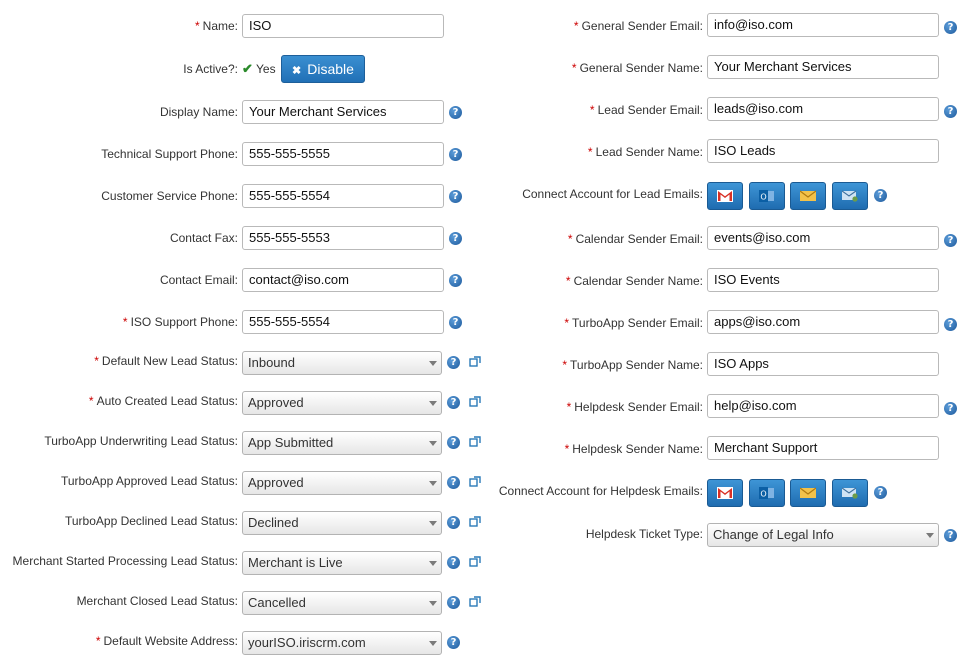 The height and width of the screenshot is (663, 971). Describe the element at coordinates (342, 603) in the screenshot. I see `closed-select: Cancelled` at that location.